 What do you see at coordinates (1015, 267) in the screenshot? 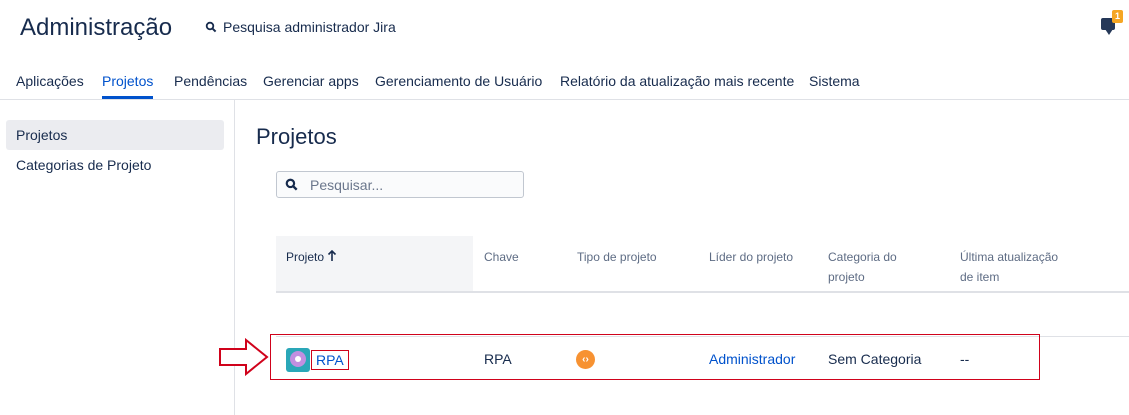
I see `column-header-ultima-atualizacao: Última atualização de item` at bounding box center [1015, 267].